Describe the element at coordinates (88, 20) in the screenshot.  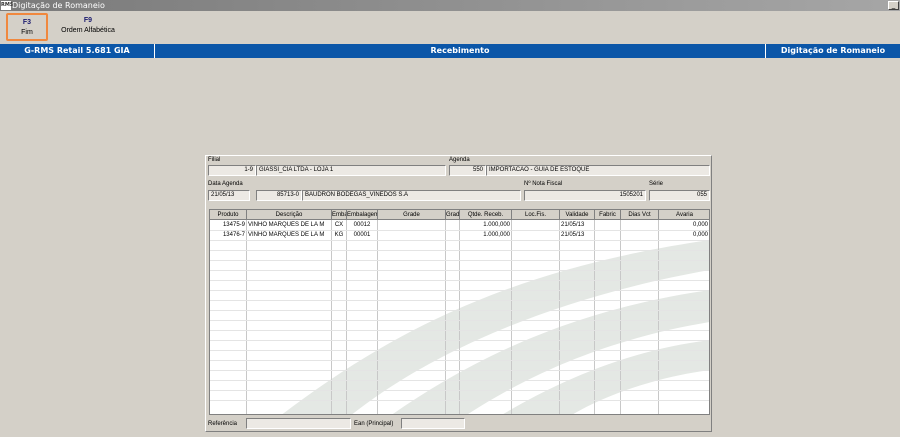
I see `f9-key: F9` at that location.